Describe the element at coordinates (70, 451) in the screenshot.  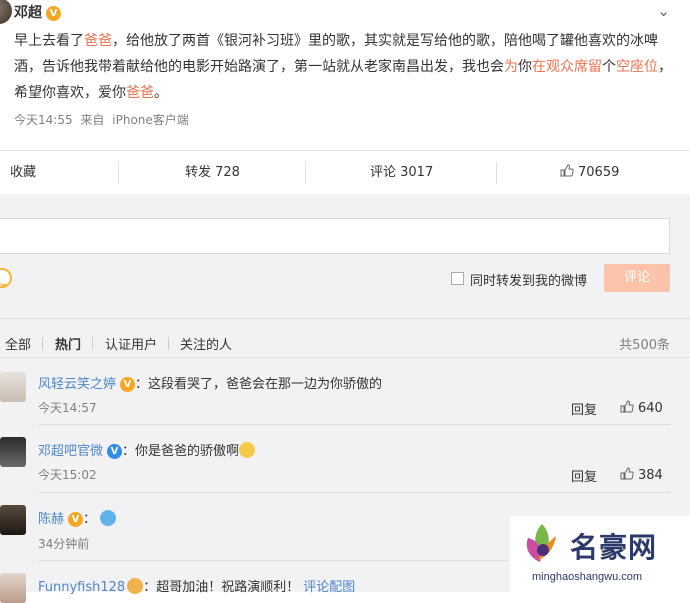
I see `commenter-name: 邓超吧官微` at that location.